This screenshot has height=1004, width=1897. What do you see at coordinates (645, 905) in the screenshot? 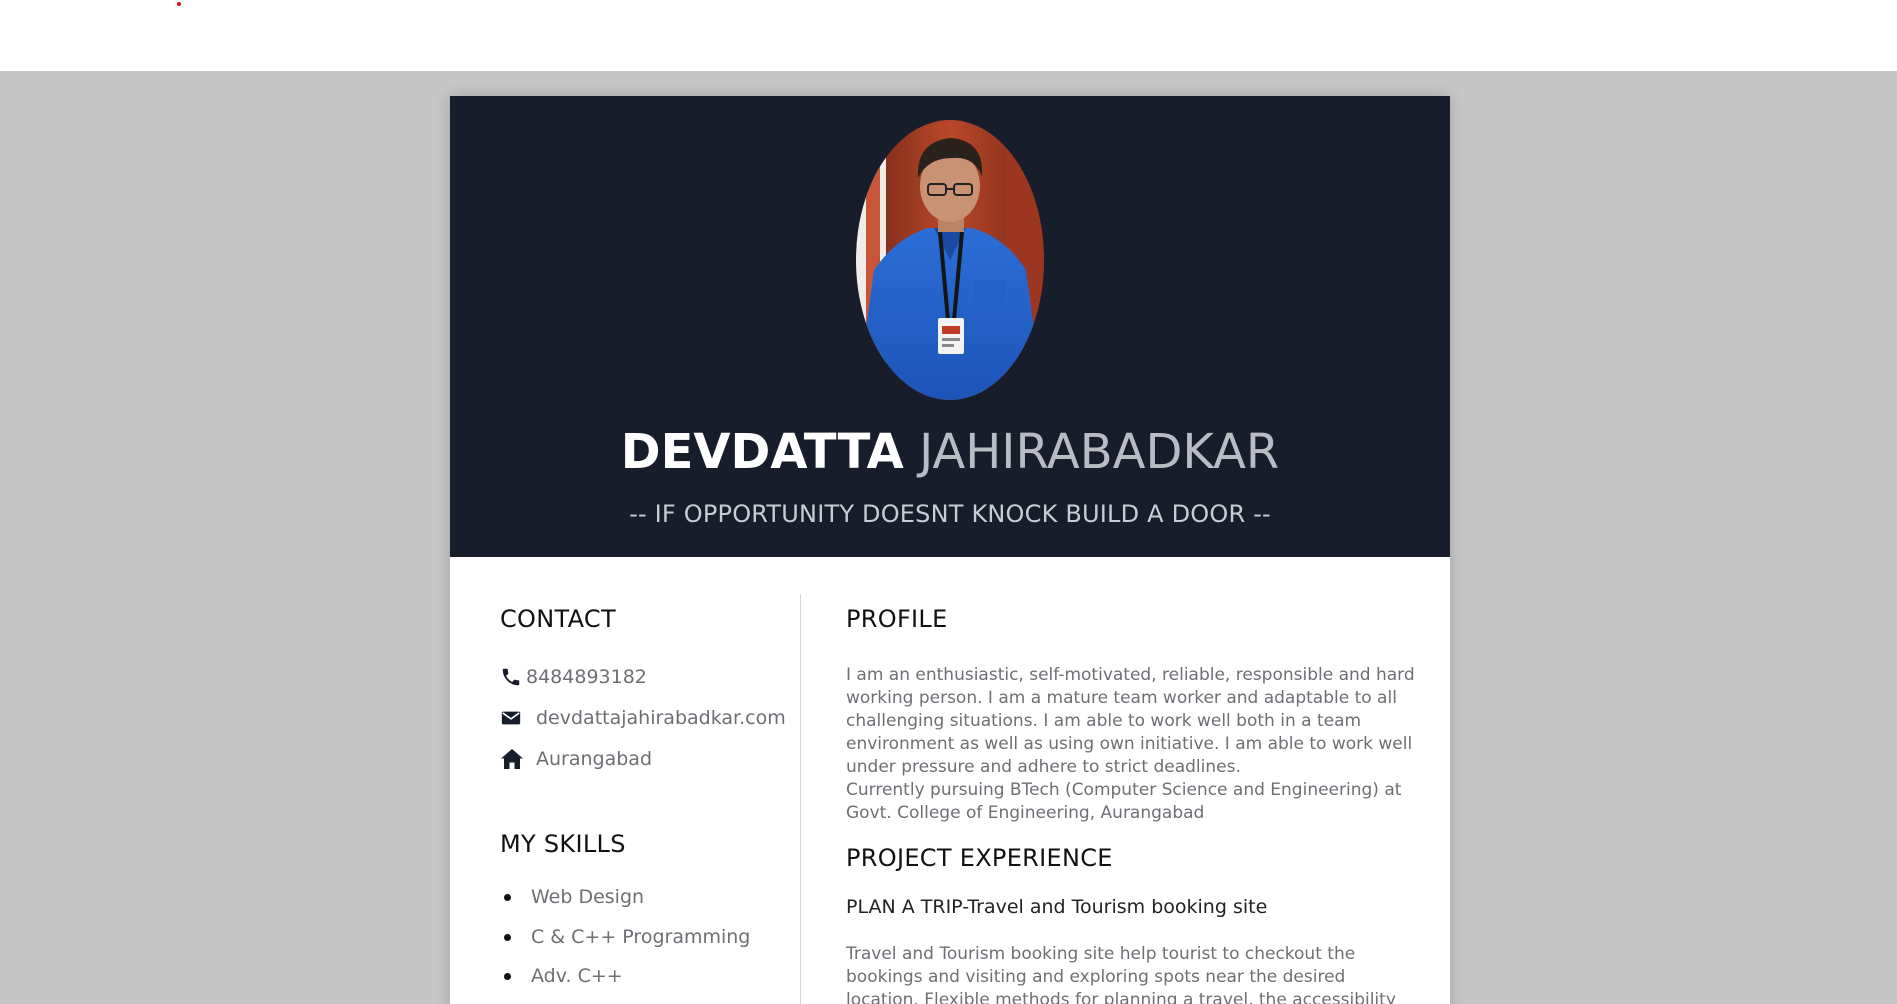
I see `skill-item: Web Design` at bounding box center [645, 905].